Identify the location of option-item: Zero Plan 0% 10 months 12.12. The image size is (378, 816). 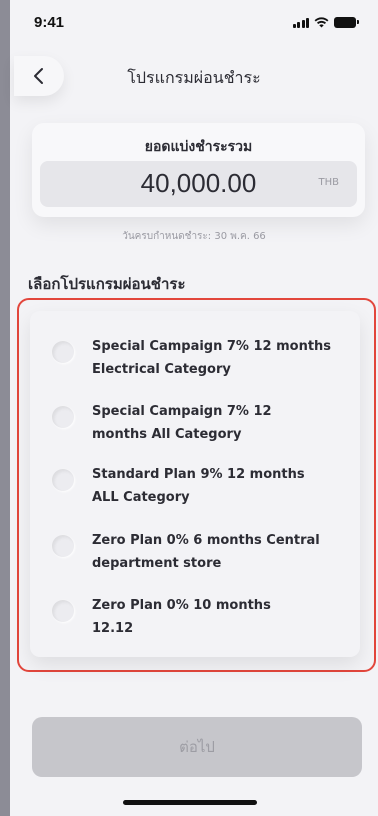
(195, 621).